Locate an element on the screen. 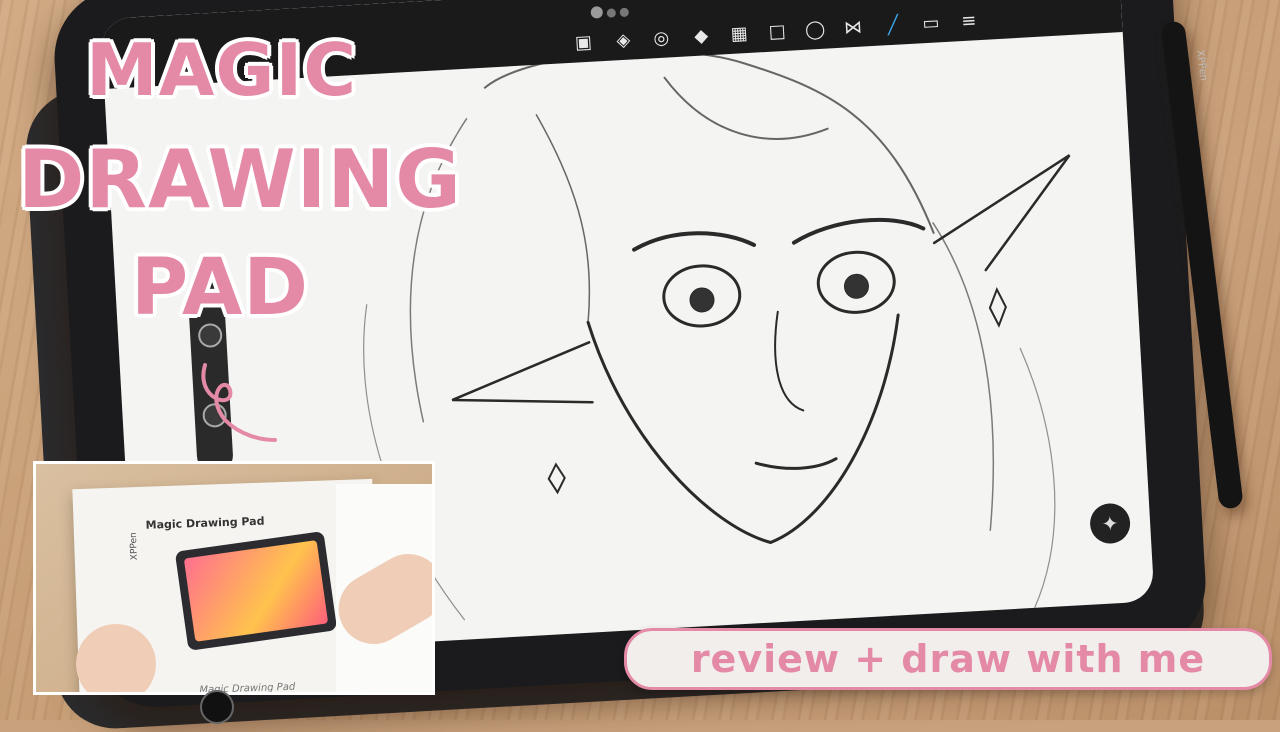 This screenshot has height=732, width=1280. subtitle-banner: review + draw with me is located at coordinates (948, 659).